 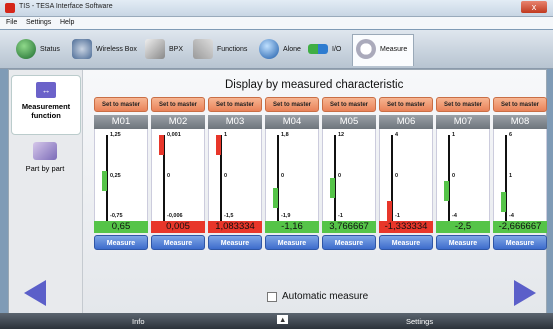 I want to click on expand-up-icon: ▲, so click(x=283, y=319).